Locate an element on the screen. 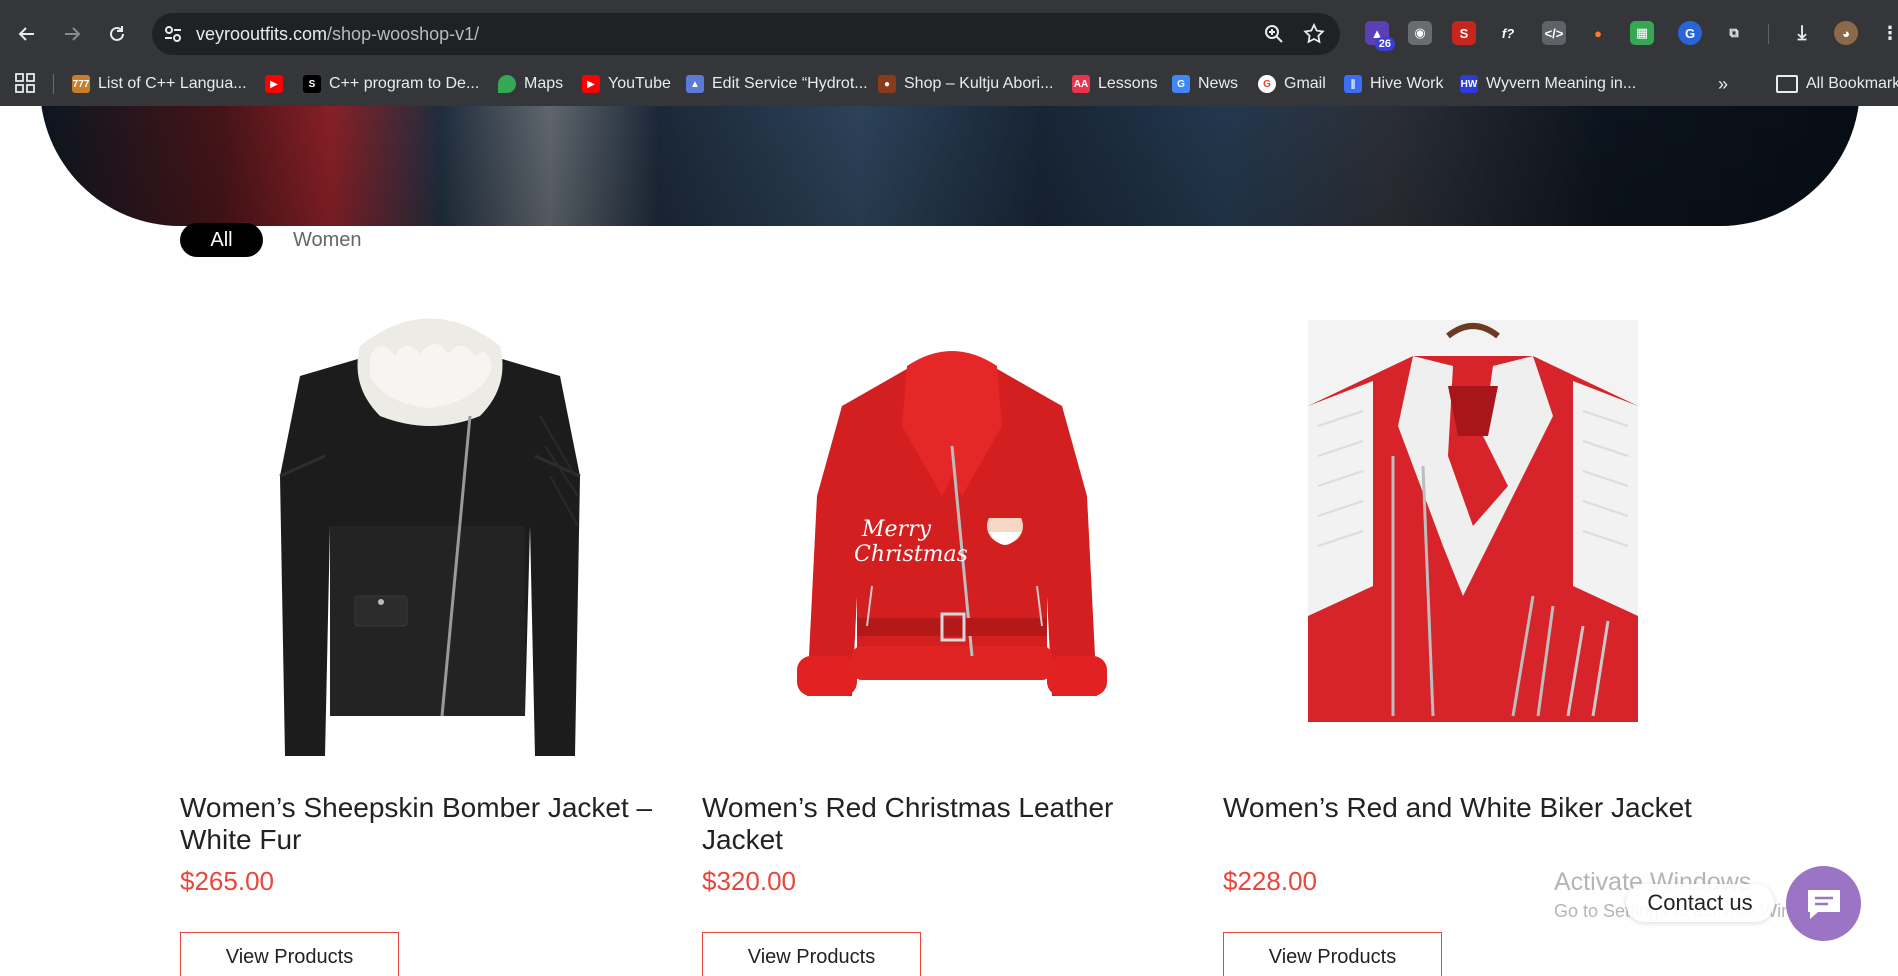  bookmark-item: AA Lessons is located at coordinates (1115, 84).